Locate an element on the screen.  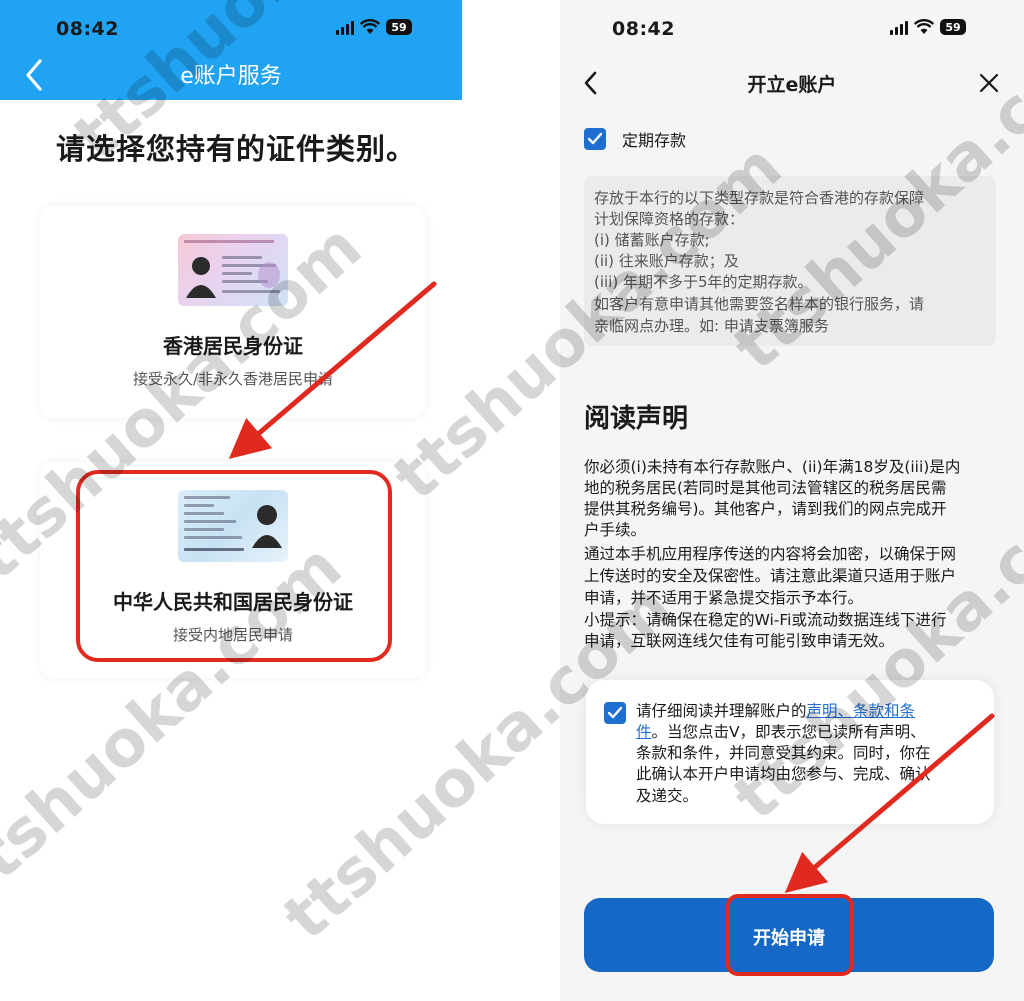
agreement-line: 及递交。 is located at coordinates (667, 796).